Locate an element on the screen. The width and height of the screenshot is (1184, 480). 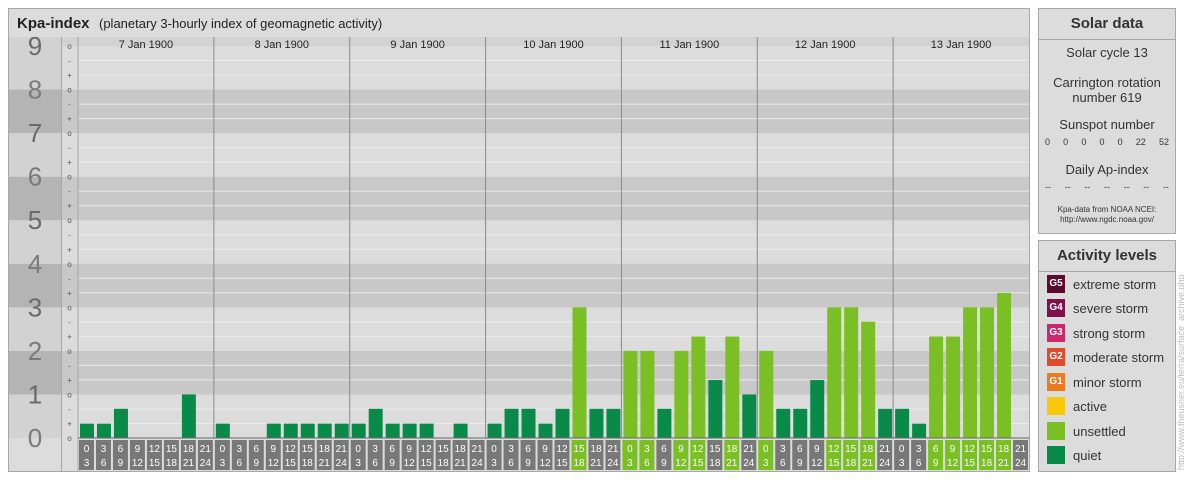
sunspot-value: 52 is located at coordinates (1163, 142).